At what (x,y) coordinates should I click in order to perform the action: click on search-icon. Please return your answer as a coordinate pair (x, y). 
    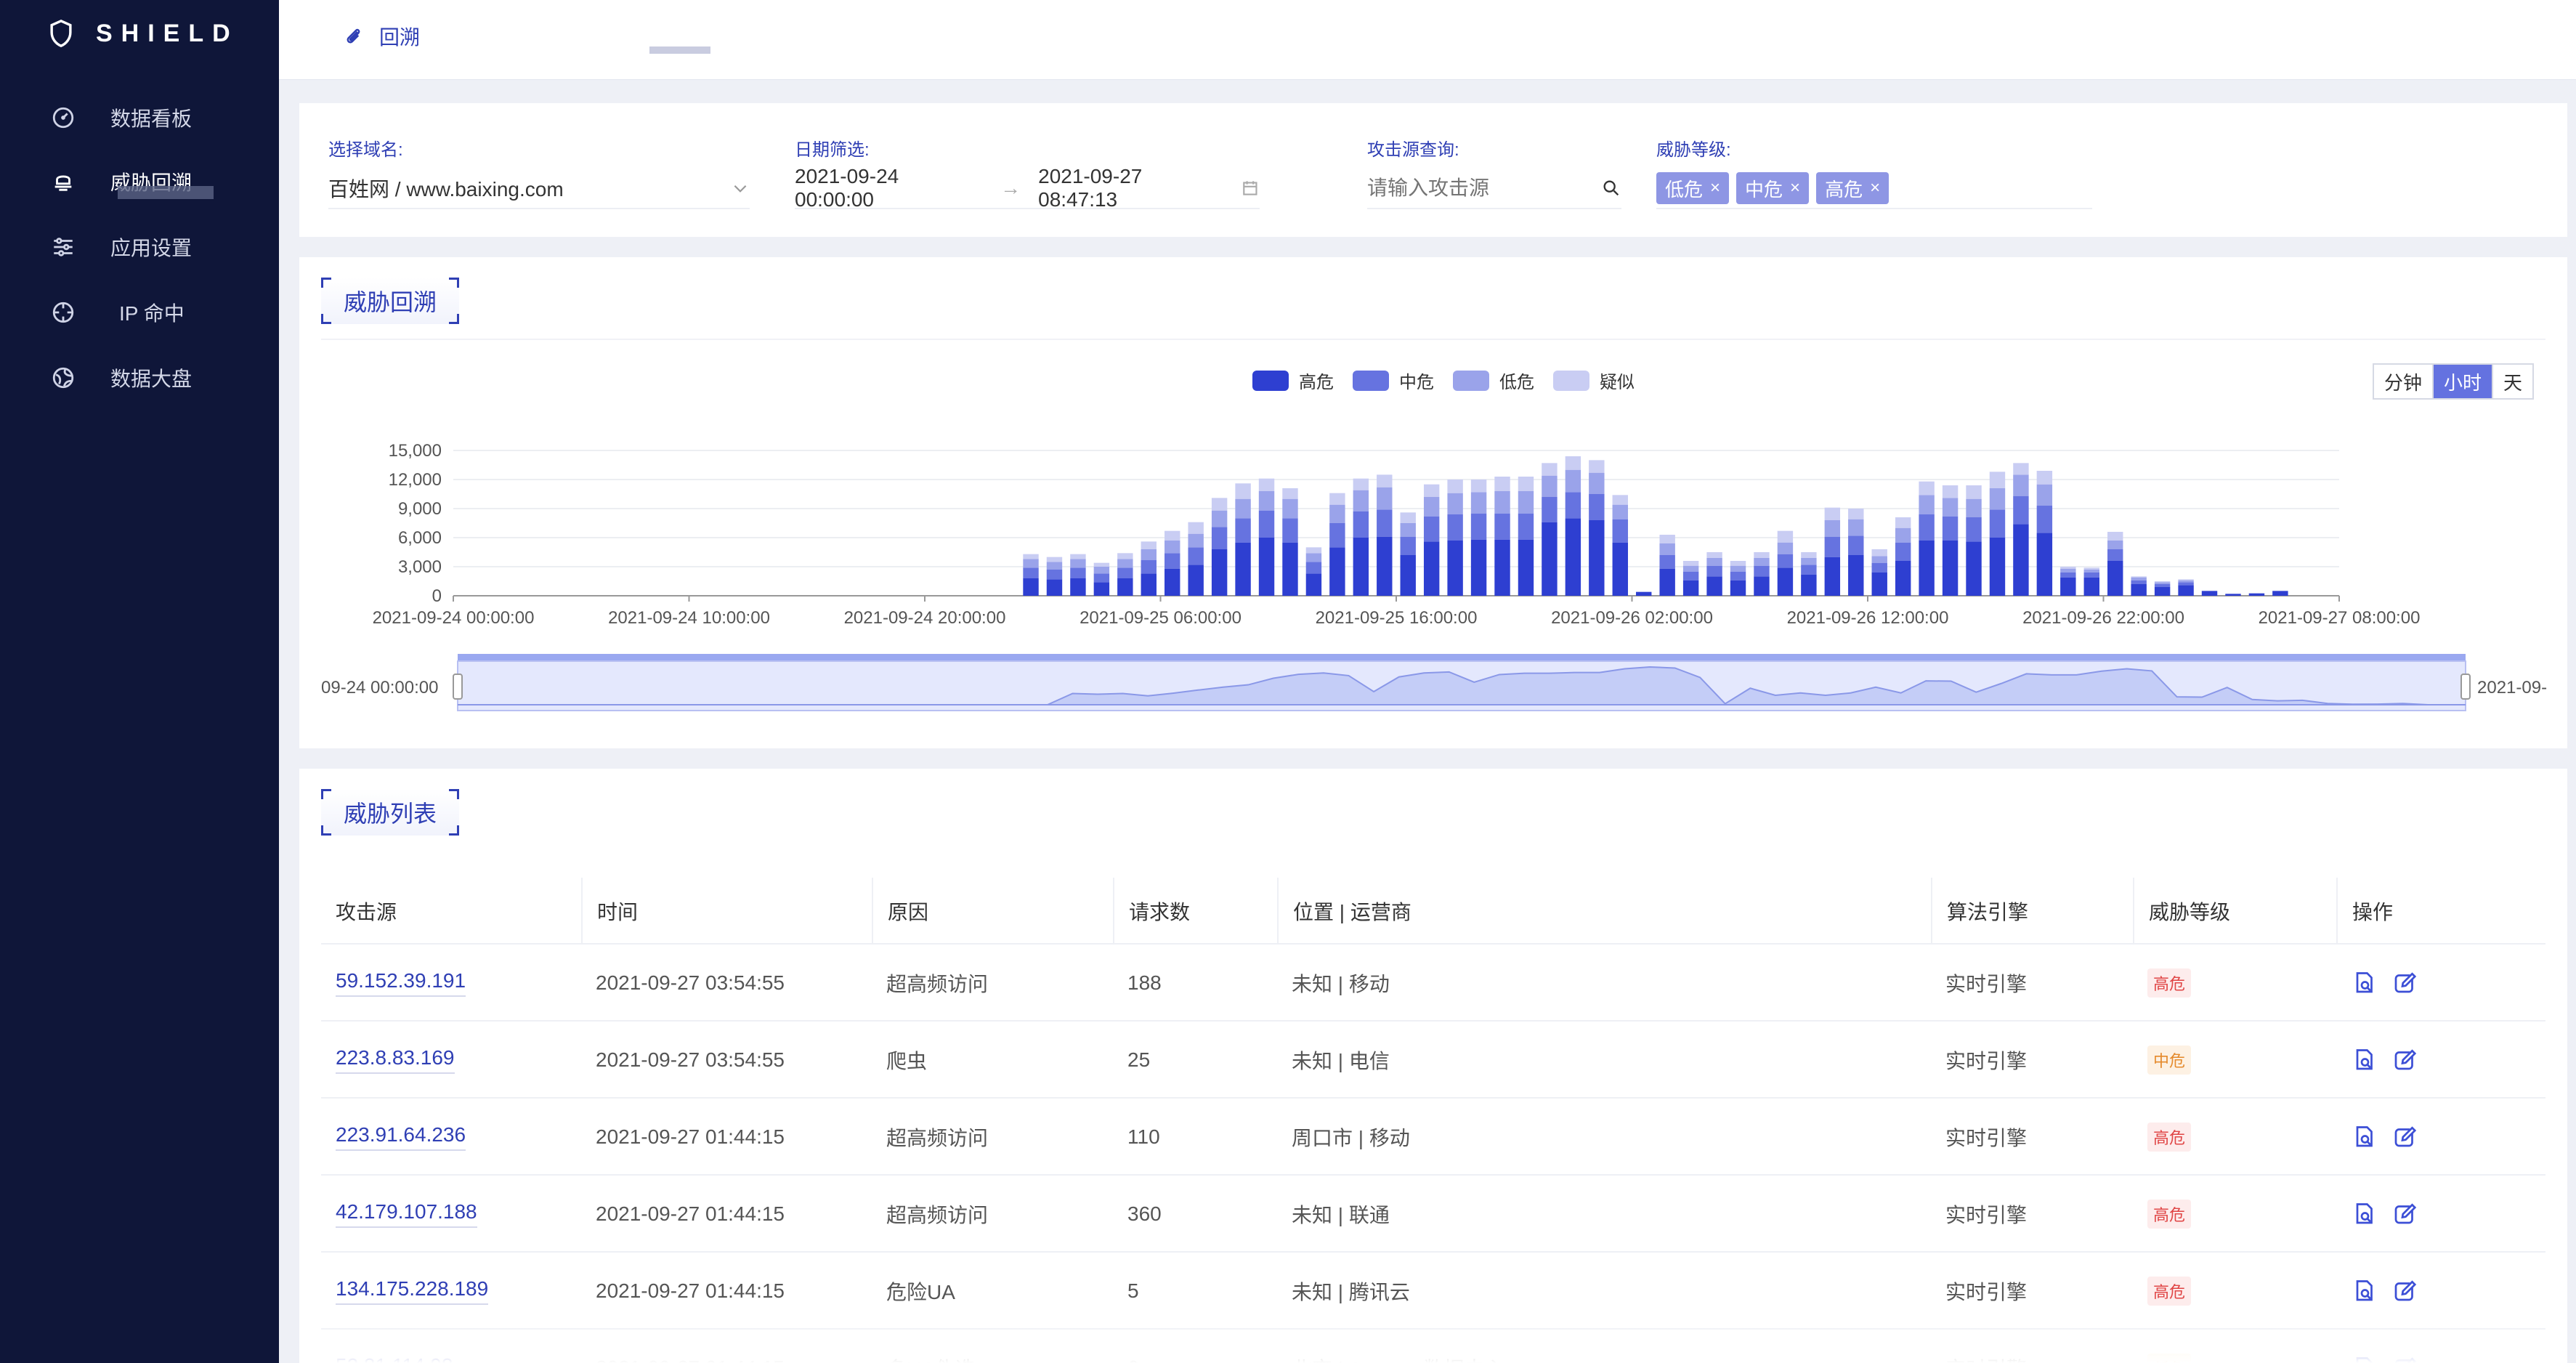
    Looking at the image, I should click on (1611, 188).